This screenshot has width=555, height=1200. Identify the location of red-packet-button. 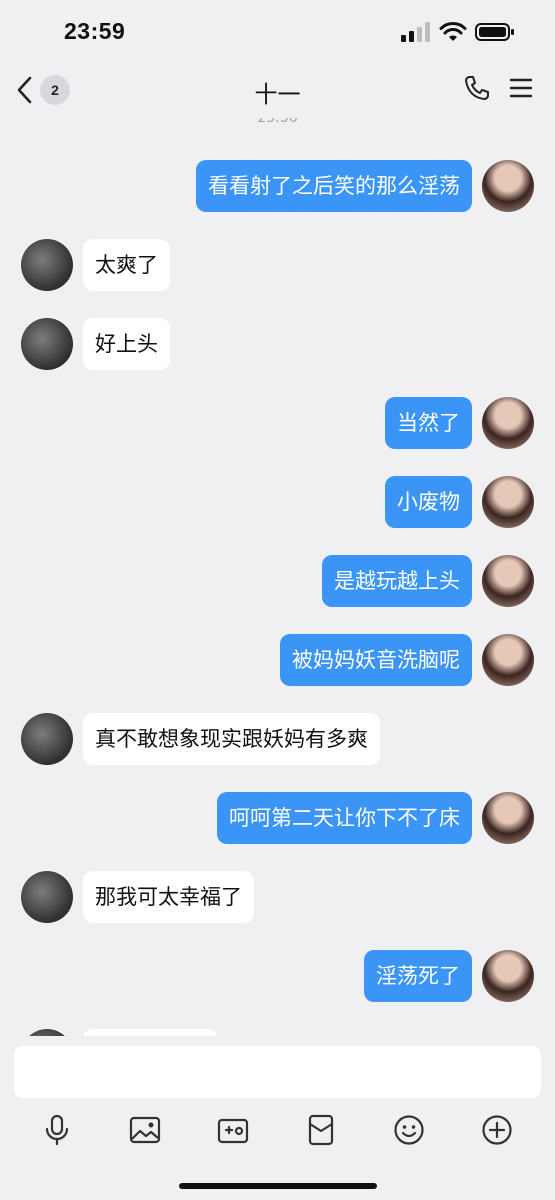
(321, 1130).